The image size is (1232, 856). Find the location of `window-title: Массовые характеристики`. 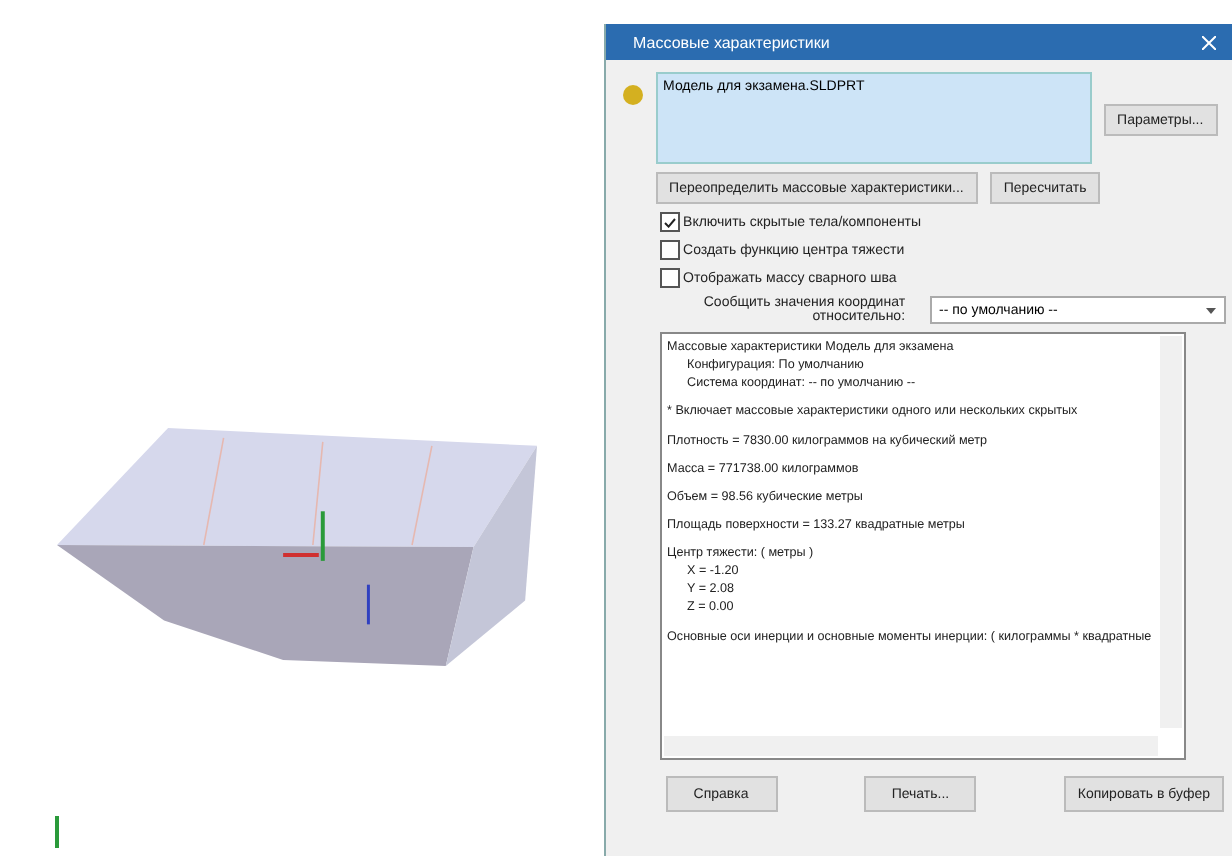

window-title: Массовые характеристики is located at coordinates (731, 42).